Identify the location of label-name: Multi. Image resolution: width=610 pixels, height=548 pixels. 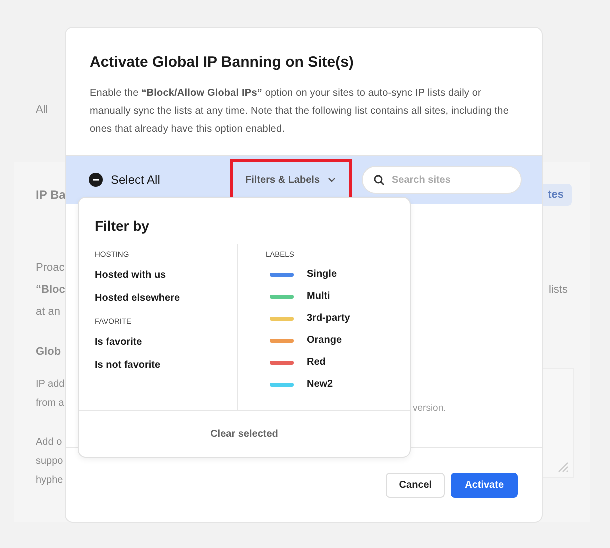
(318, 296).